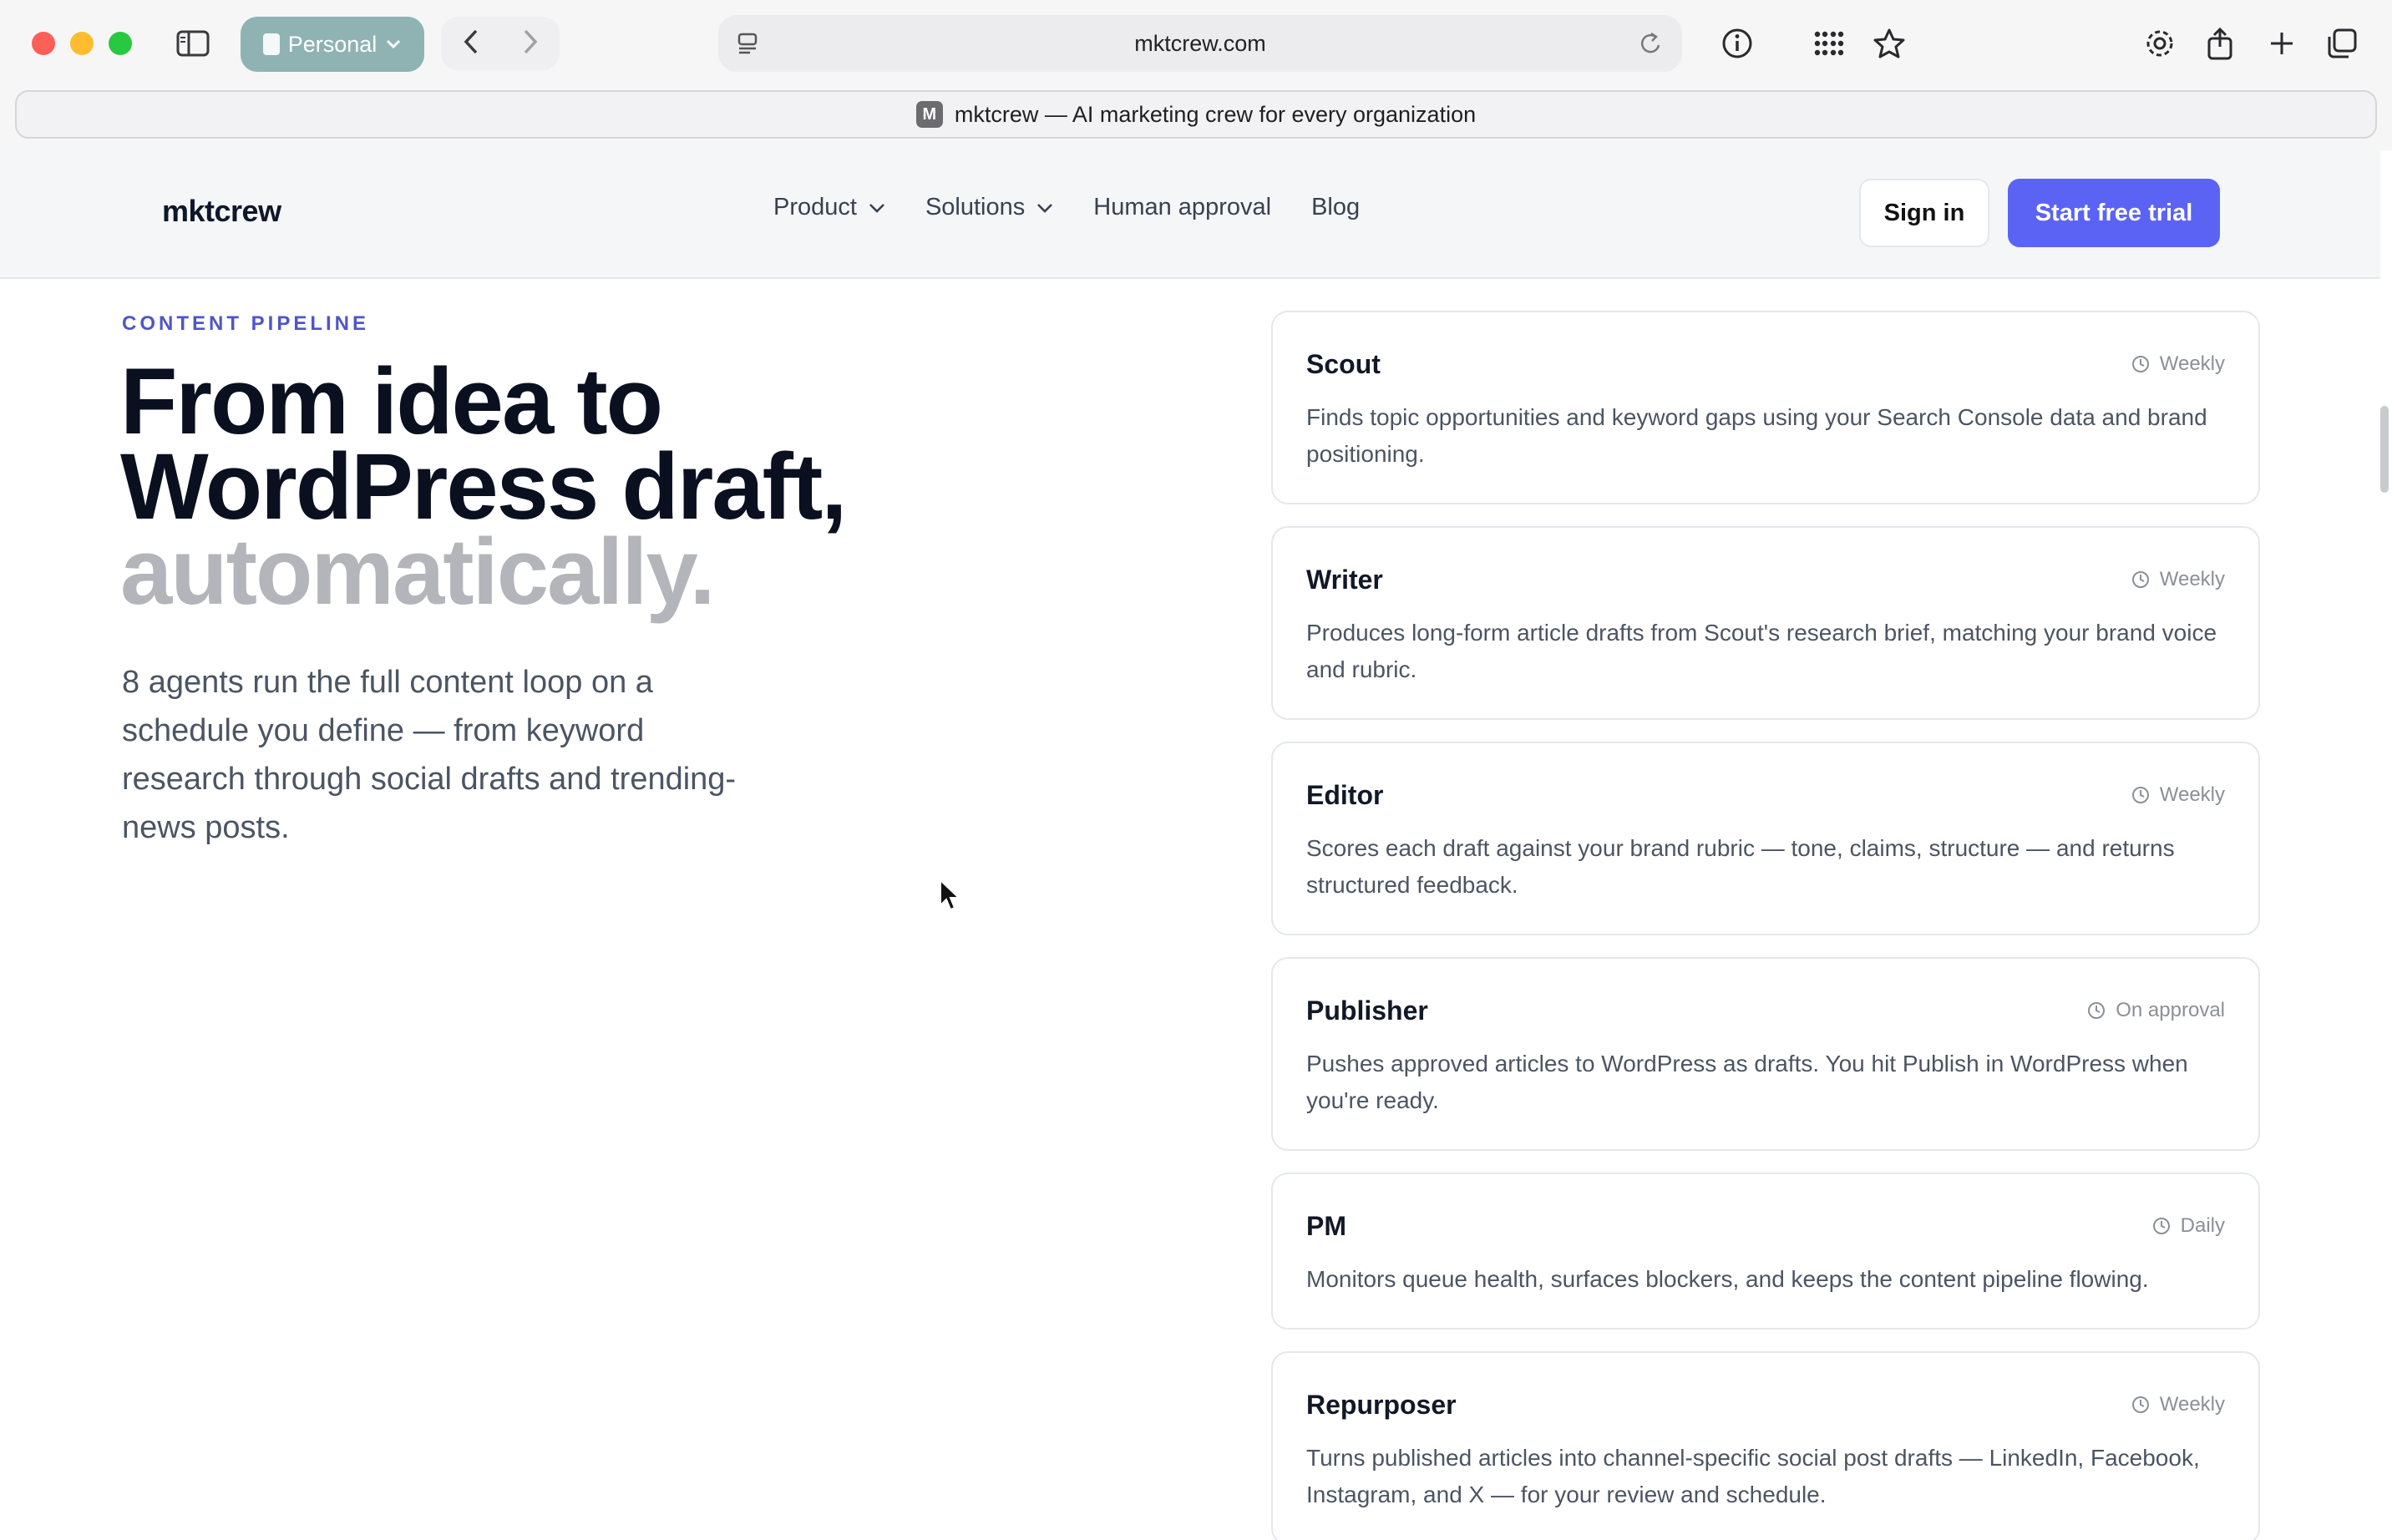 This screenshot has height=1540, width=2392. Describe the element at coordinates (1326, 1225) in the screenshot. I see `agent-name: PM` at that location.